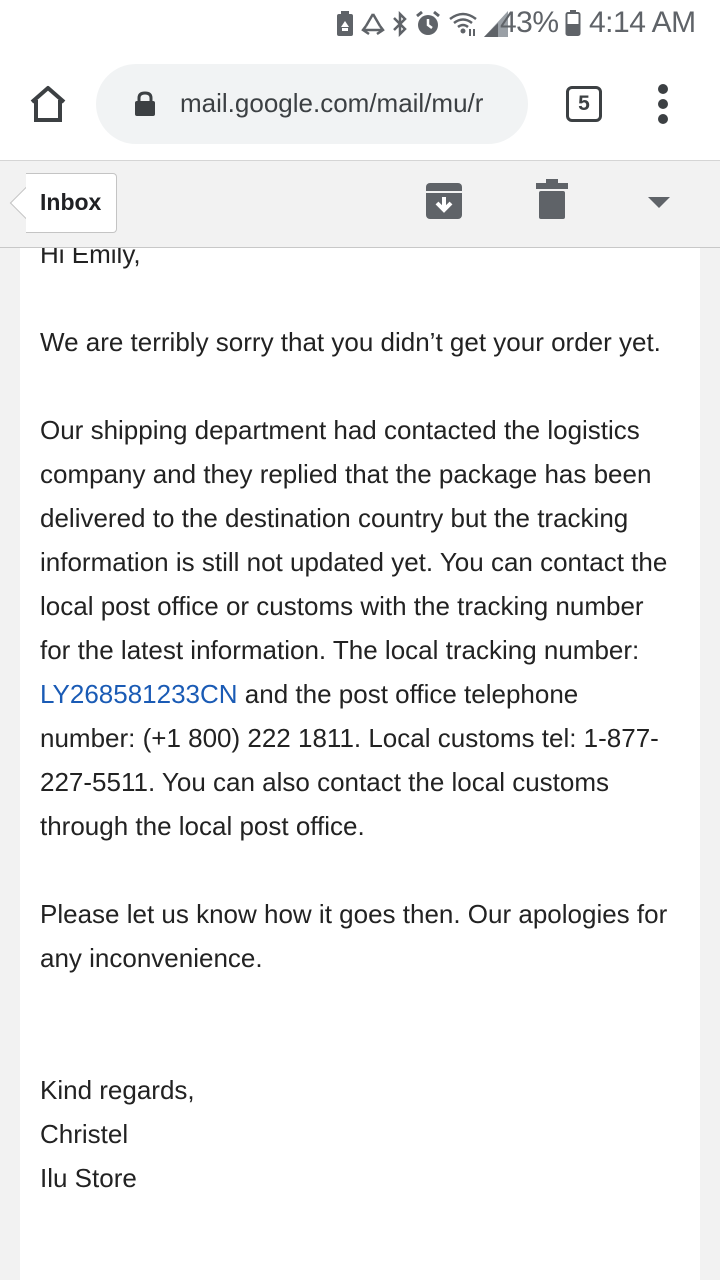  I want to click on inbox-label: Inbox, so click(71, 202).